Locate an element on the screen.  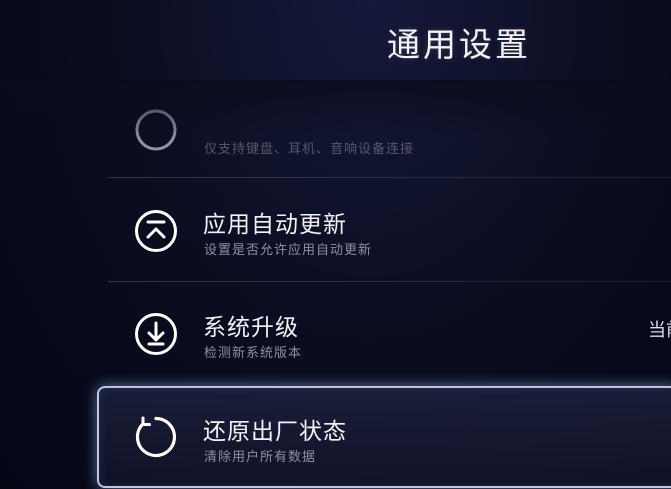
connection-icon is located at coordinates (156, 130).